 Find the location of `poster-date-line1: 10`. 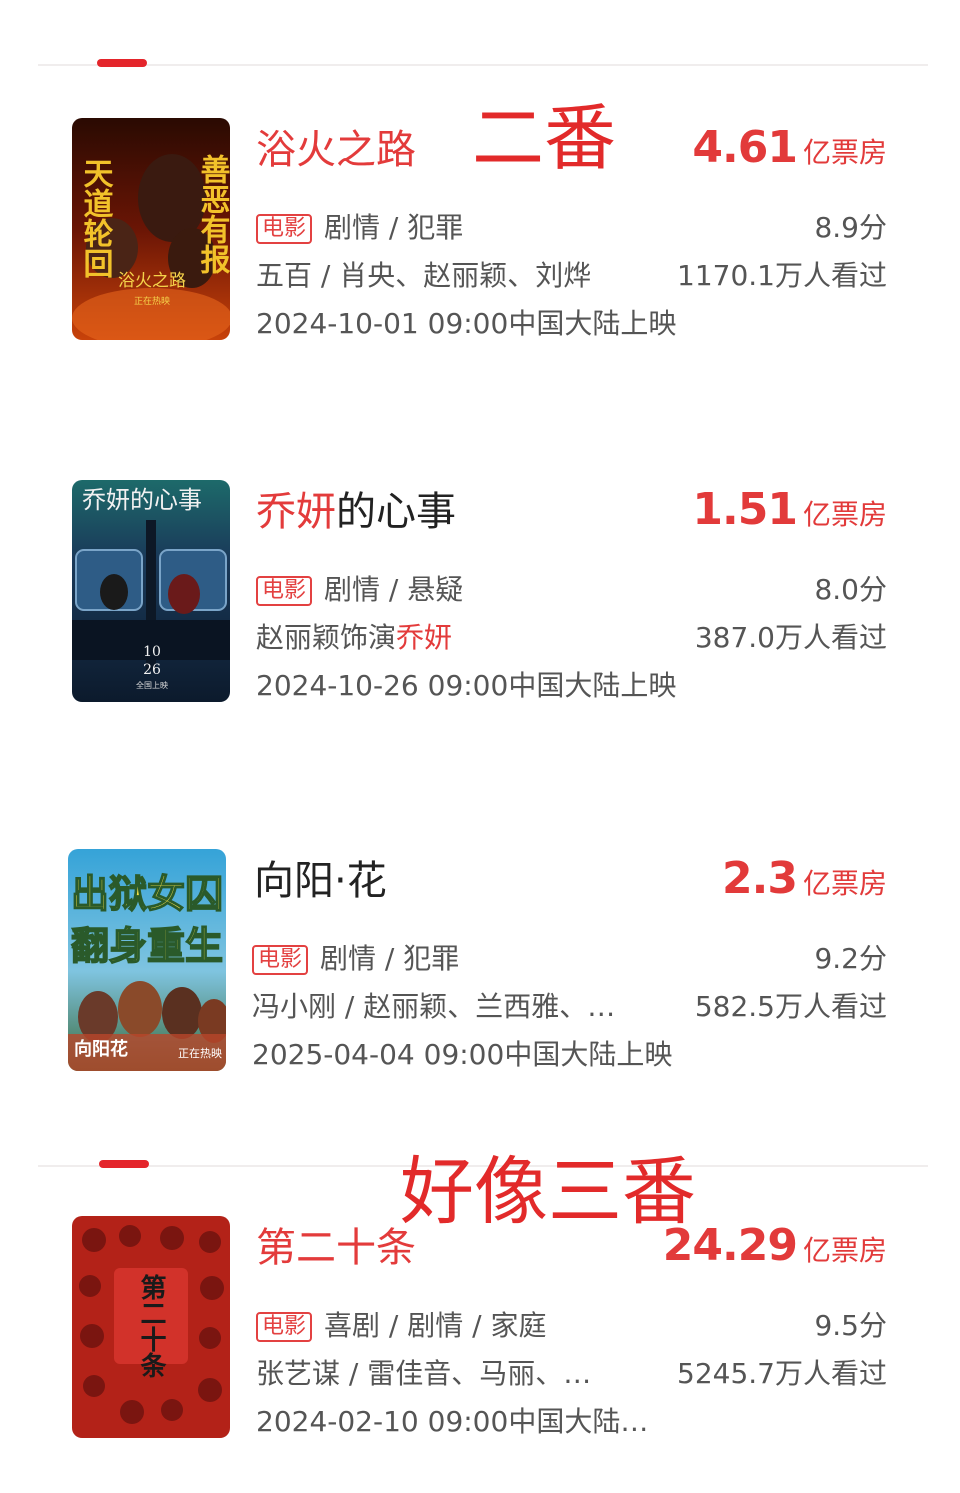

poster-date-line1: 10 is located at coordinates (152, 652).